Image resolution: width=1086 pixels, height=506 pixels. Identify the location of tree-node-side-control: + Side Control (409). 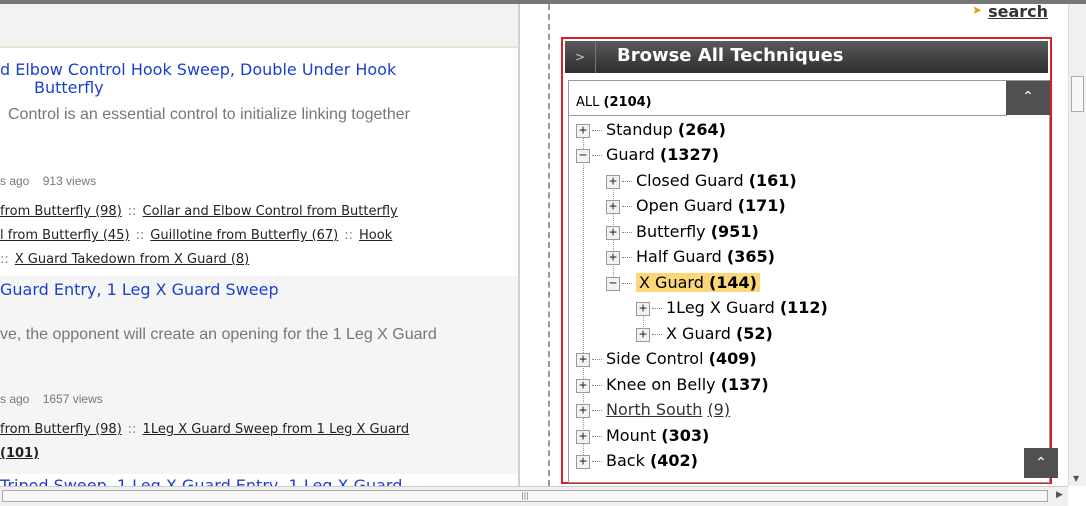
(666, 359).